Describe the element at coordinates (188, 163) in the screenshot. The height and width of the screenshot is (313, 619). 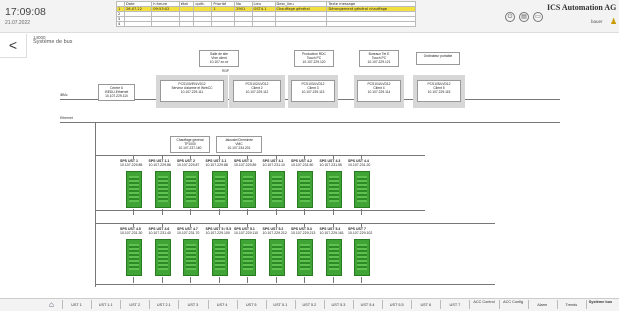
I see `sps-label: SPS UST 2 10.107.229.87` at that location.